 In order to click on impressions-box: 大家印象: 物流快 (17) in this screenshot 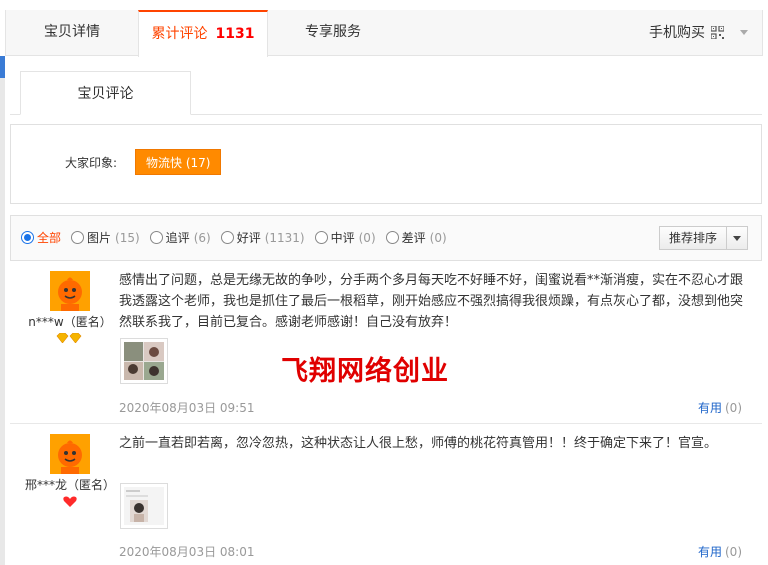, I will do `click(386, 164)`.